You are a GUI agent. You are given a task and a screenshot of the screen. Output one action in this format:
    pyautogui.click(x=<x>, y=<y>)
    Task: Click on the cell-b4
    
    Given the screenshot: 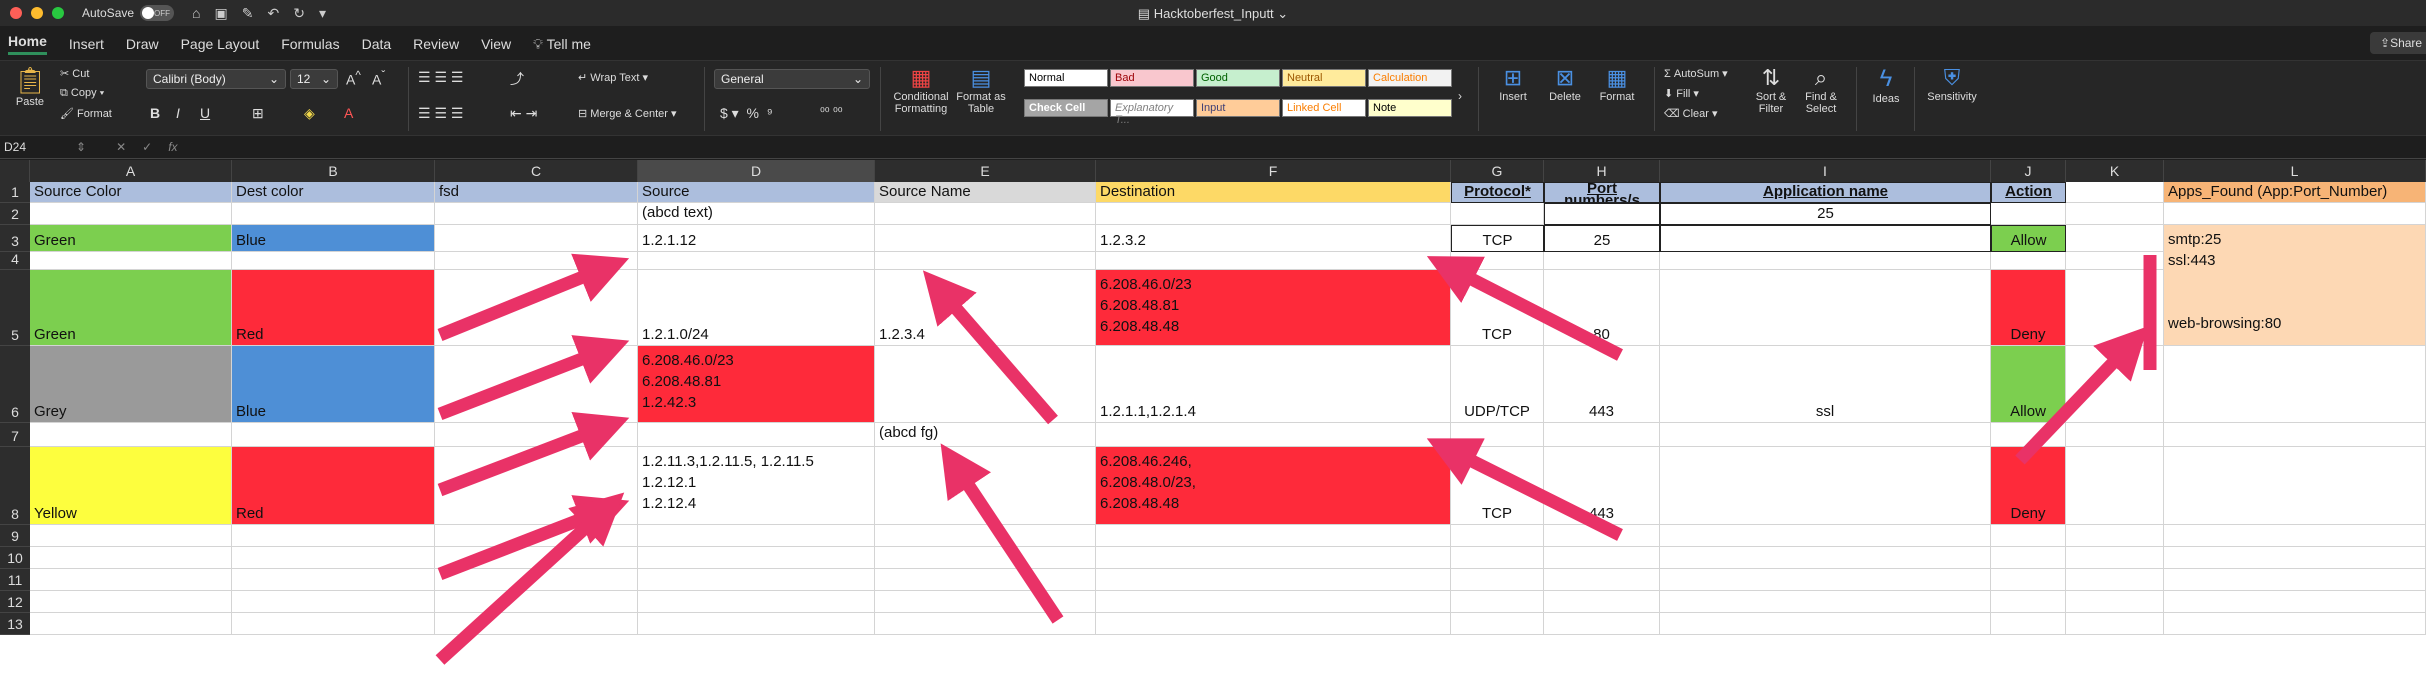 What is the action you would take?
    pyautogui.click(x=333, y=261)
    